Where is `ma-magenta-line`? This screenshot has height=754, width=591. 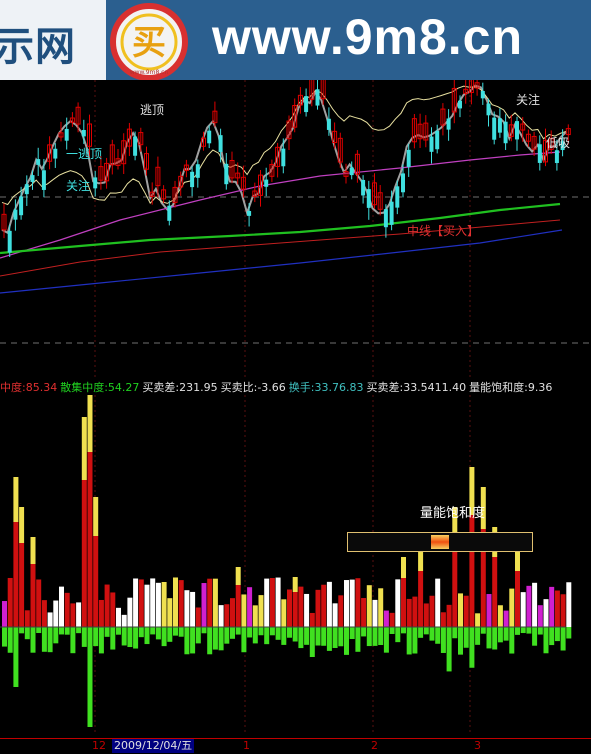
ma-magenta-line is located at coordinates (280, 205).